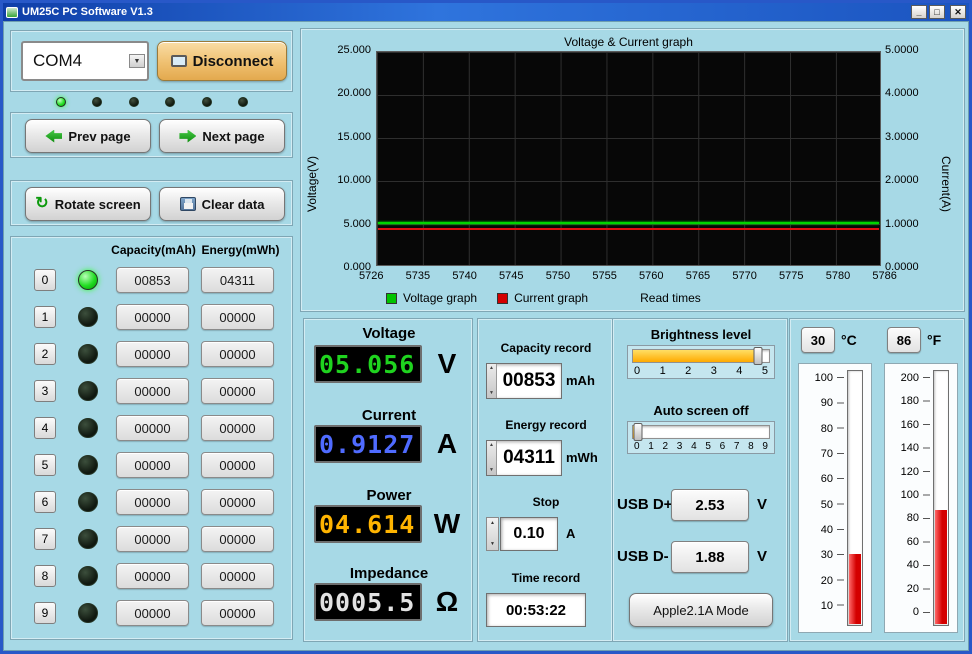  What do you see at coordinates (546, 578) in the screenshot?
I see `time-record-label: Time record` at bounding box center [546, 578].